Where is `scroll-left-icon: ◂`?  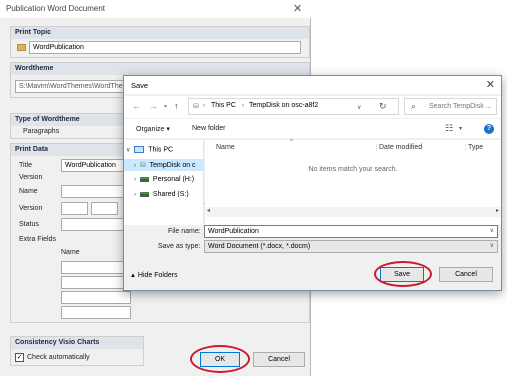 scroll-left-icon: ◂ is located at coordinates (208, 210).